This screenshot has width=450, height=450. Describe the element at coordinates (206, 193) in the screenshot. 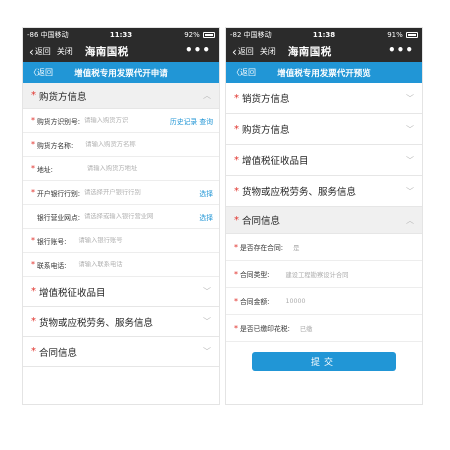

I see `select-bank-type-button: 选择` at that location.